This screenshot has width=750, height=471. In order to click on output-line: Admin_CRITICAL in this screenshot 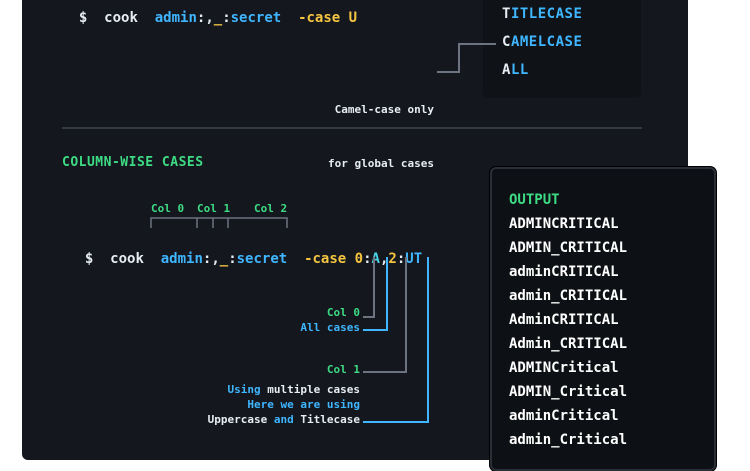, I will do `click(568, 344)`.